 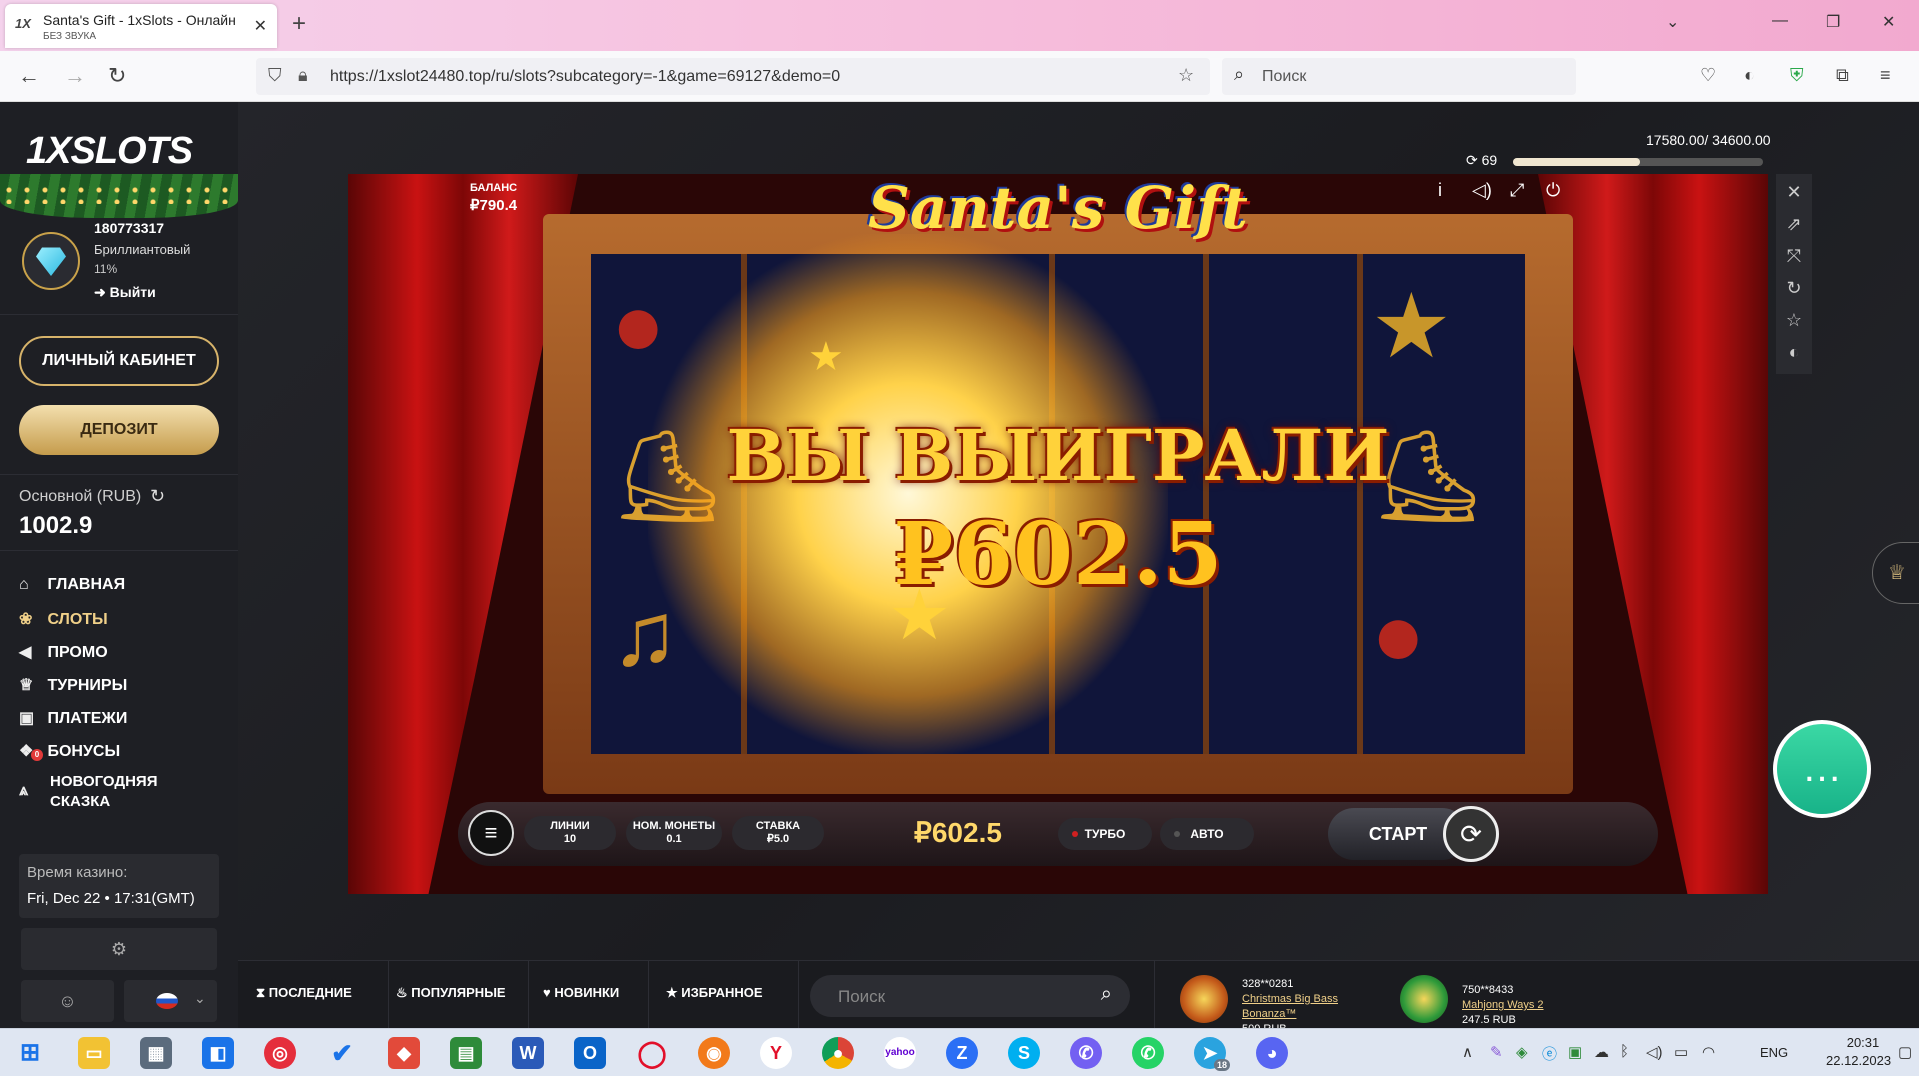 I want to click on todo-check-icon: ✔, so click(x=342, y=1053).